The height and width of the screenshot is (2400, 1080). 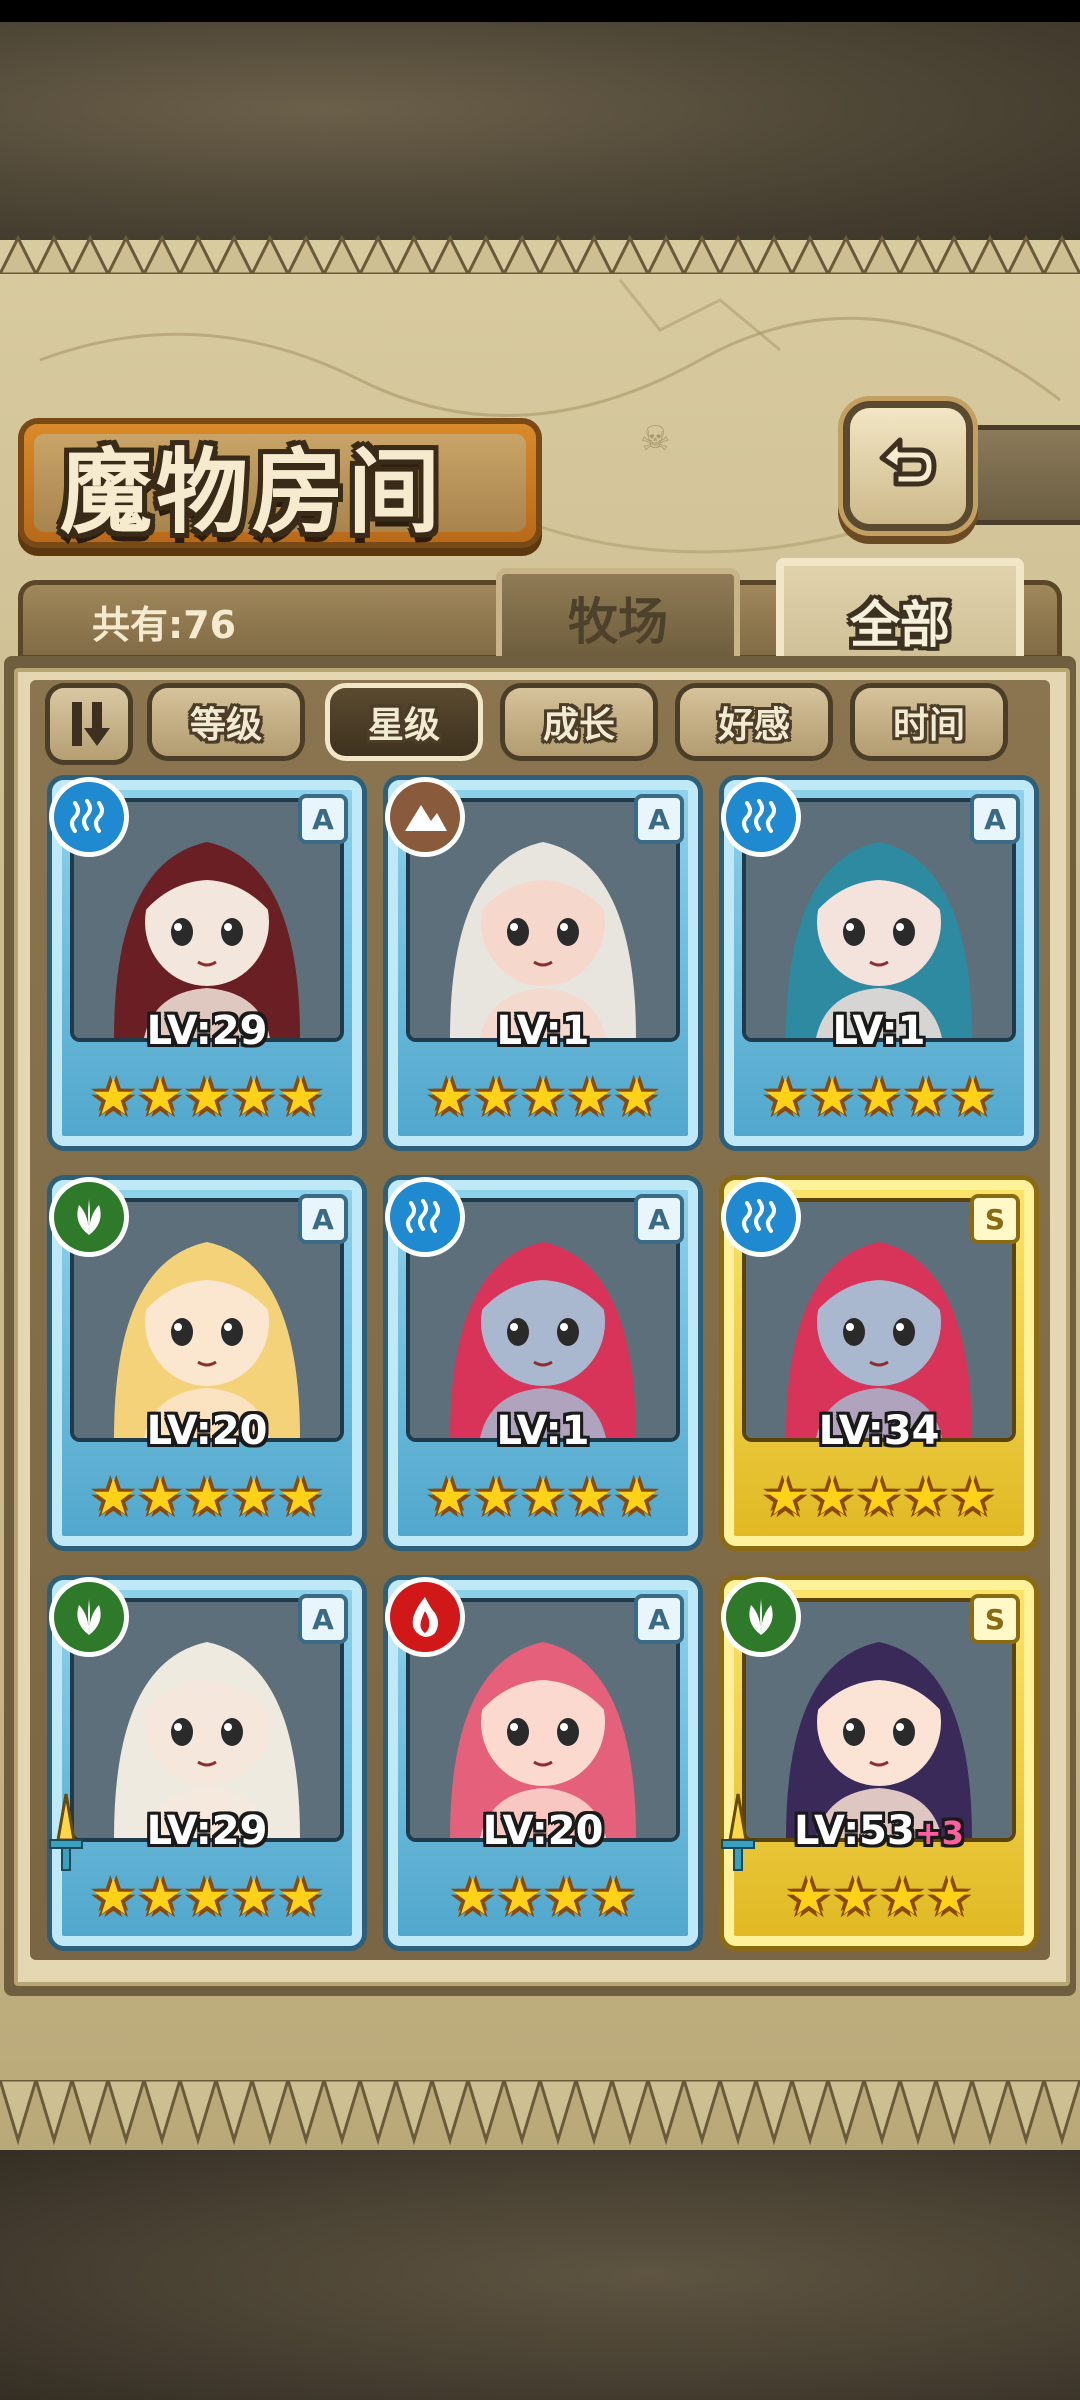 I want to click on sort-by-level-button: 等级, so click(x=226, y=722).